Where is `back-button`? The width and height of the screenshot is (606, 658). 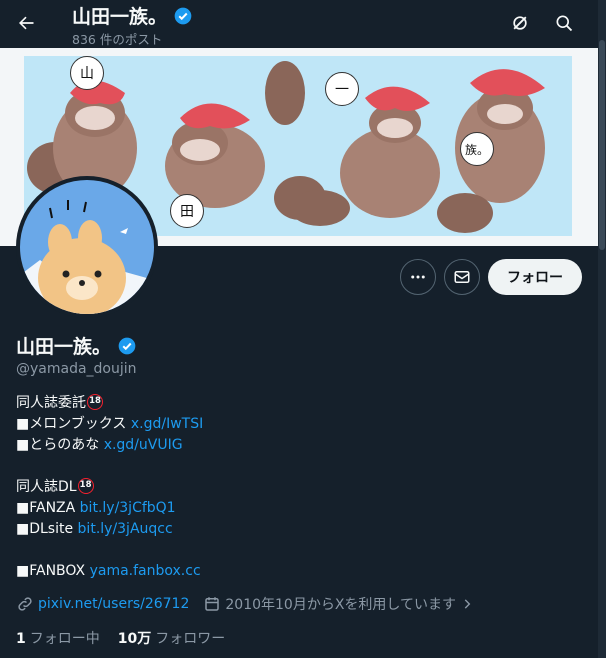 back-button is located at coordinates (26, 23).